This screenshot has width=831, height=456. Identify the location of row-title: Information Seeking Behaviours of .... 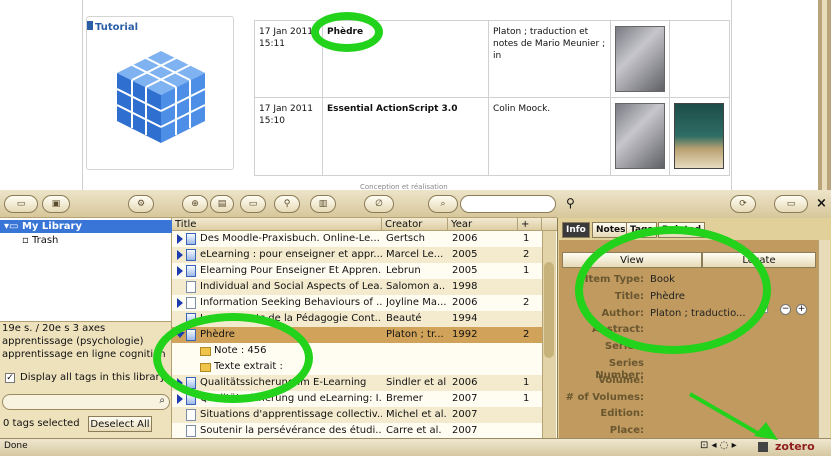
(291, 302).